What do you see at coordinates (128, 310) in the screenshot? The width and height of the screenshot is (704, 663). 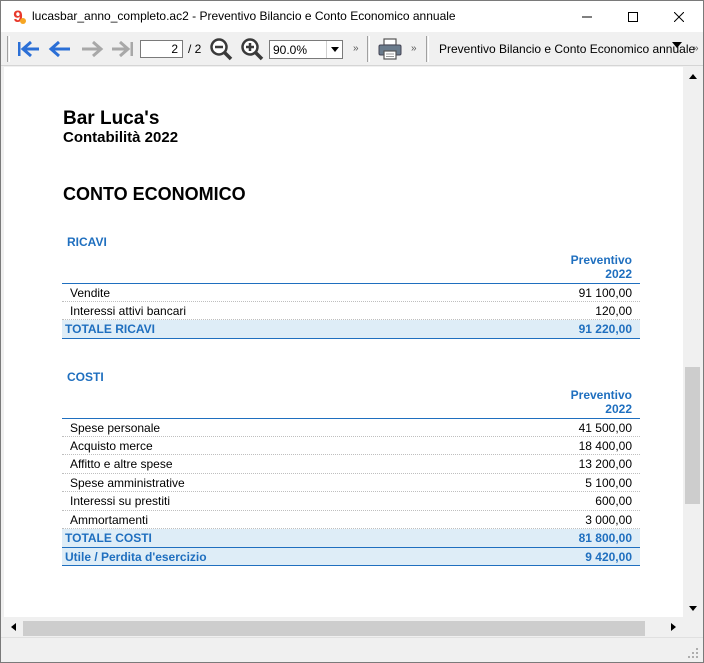 I see `row-label: Interessi attivi bancari` at bounding box center [128, 310].